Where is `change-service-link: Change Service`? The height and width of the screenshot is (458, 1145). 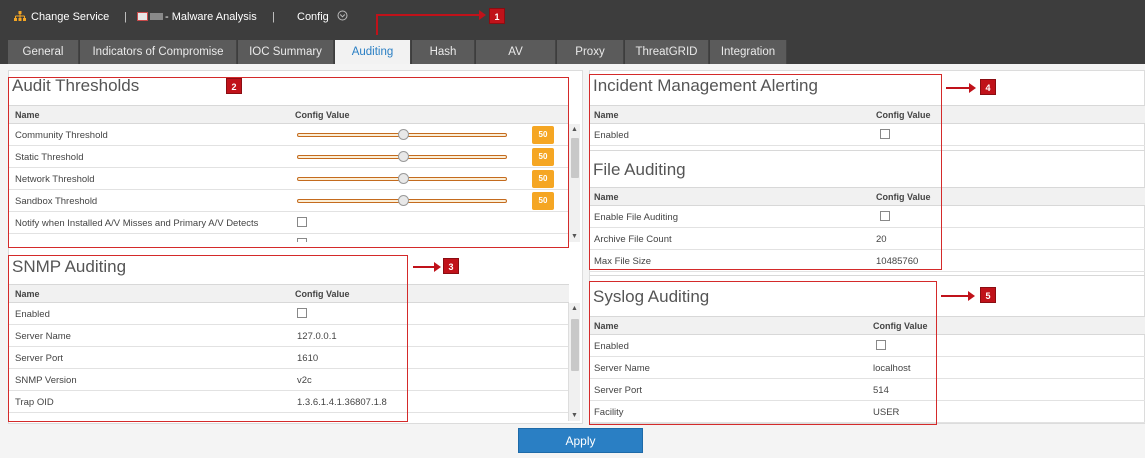
change-service-link: Change Service is located at coordinates (70, 17).